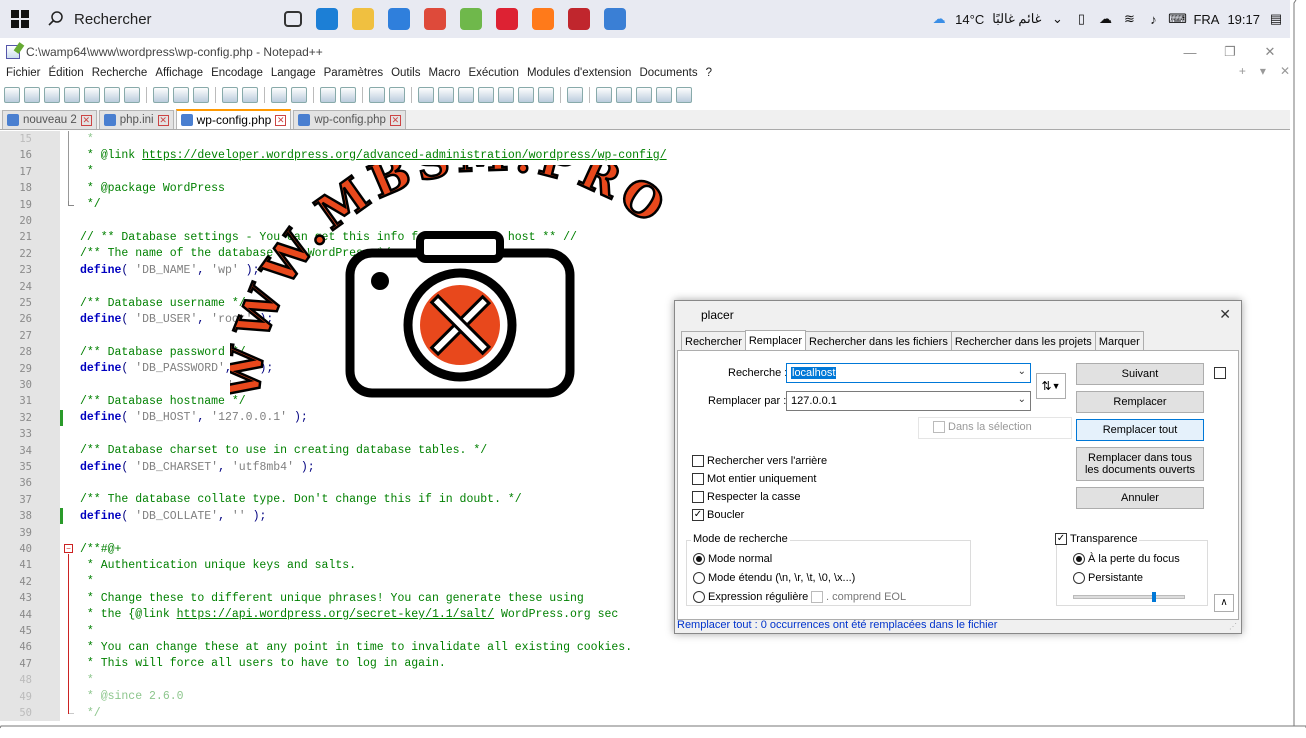 The width and height of the screenshot is (1306, 738). Describe the element at coordinates (858, 597) in the screenshot. I see `matches-newline-checkbox: . comprend EOL` at that location.